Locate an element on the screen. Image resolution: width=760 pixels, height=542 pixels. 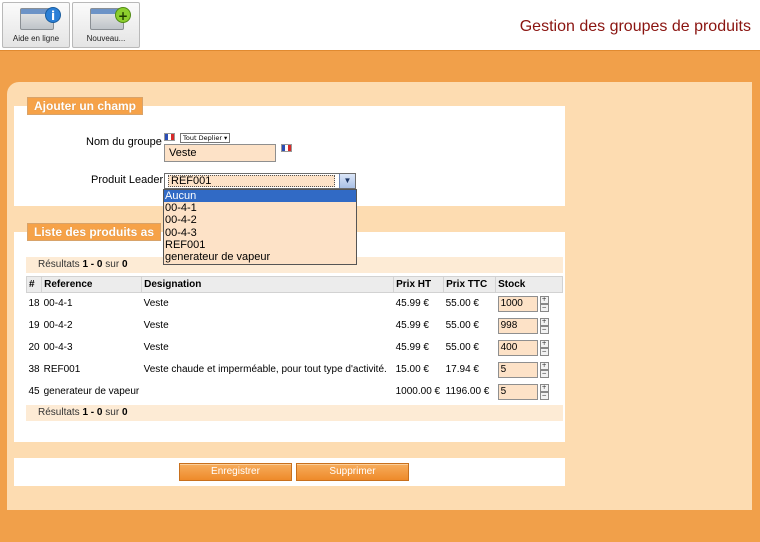
dropdown-option: generateur de vapeur is located at coordinates (260, 257).